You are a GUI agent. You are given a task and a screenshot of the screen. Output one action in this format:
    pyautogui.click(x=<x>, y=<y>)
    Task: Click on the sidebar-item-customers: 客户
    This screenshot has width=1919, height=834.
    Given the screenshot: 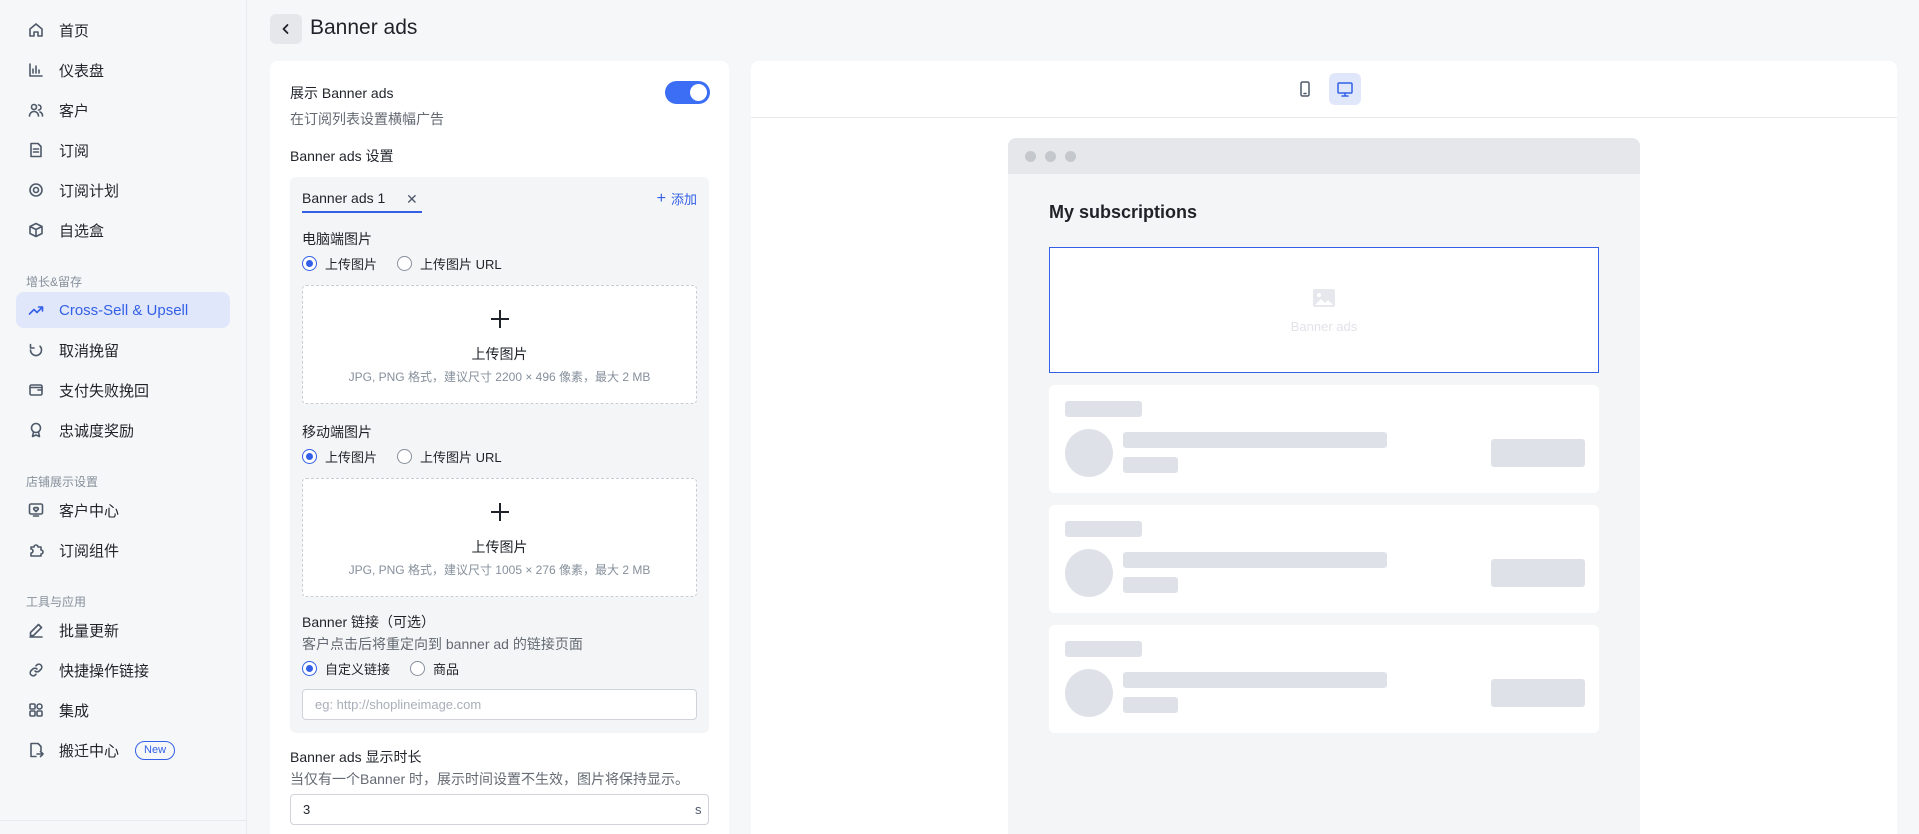 What is the action you would take?
    pyautogui.click(x=123, y=110)
    